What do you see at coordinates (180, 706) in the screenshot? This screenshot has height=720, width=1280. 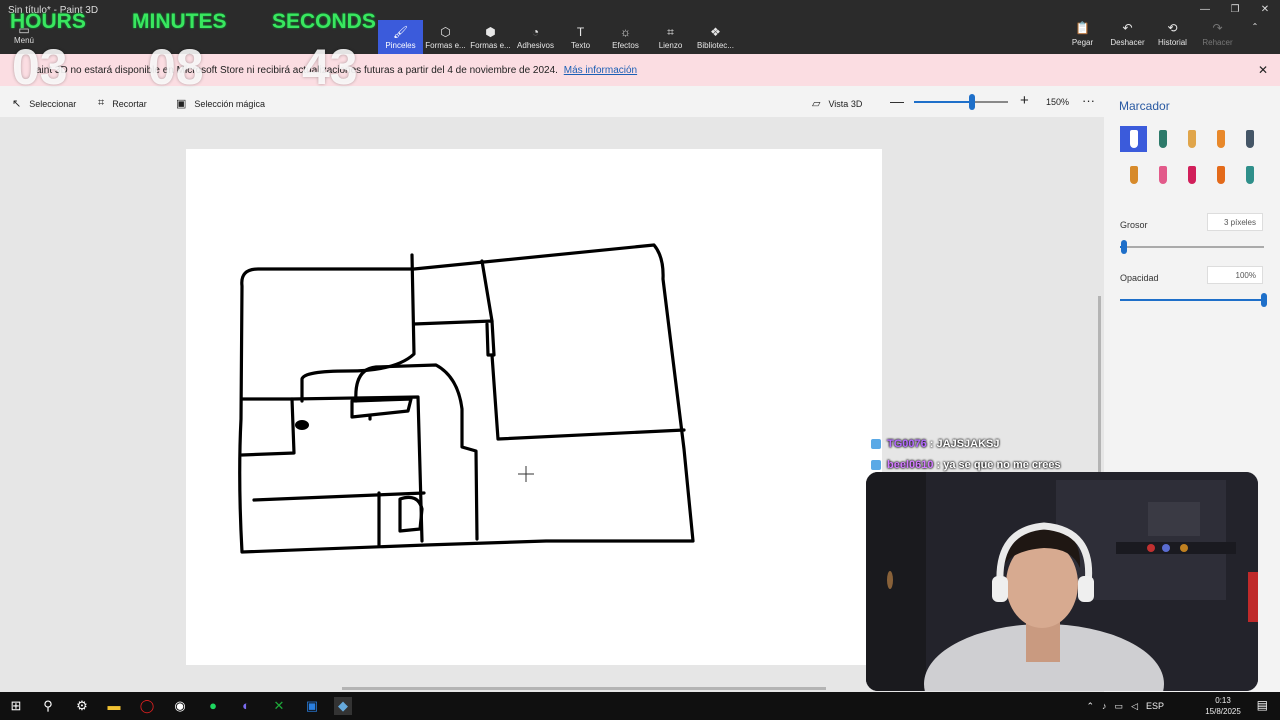 I see `obs-icon: ◉` at bounding box center [180, 706].